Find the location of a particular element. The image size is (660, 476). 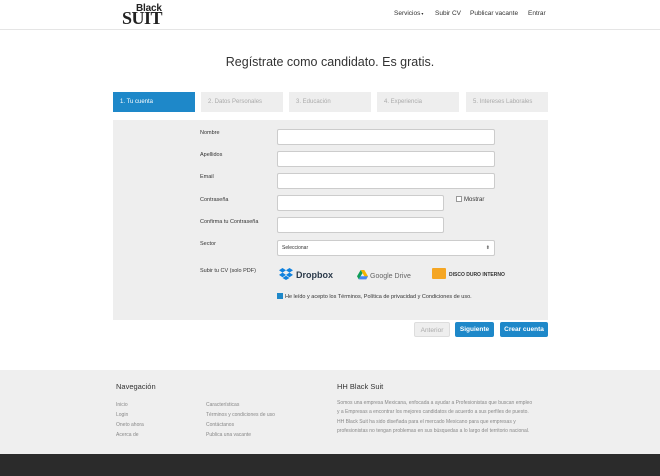

step-educacion: 3. Educación is located at coordinates (330, 102).